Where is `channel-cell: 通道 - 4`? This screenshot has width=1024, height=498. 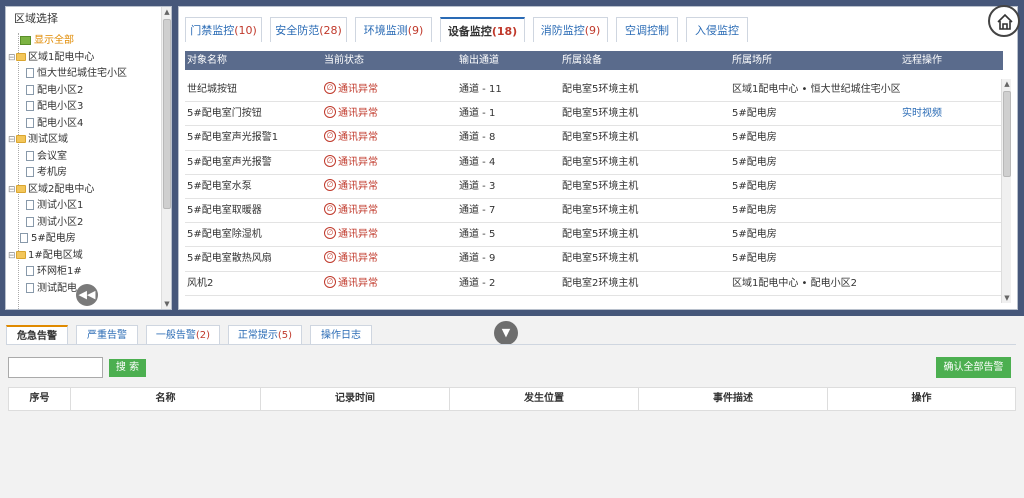 channel-cell: 通道 - 4 is located at coordinates (477, 162).